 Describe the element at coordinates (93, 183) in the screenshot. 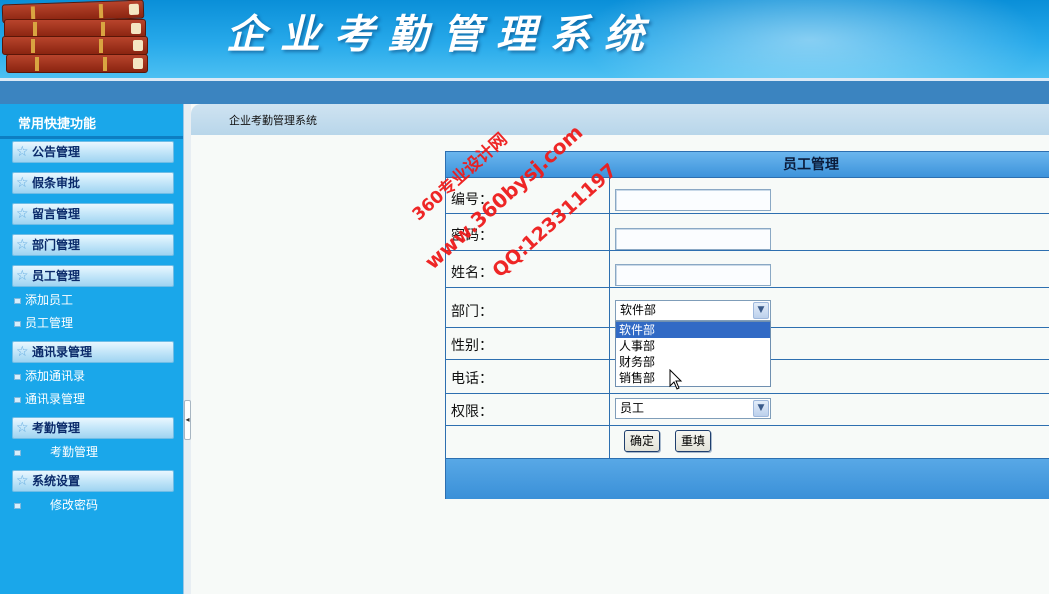

I see `menu-group-leave-approval: ☆ 假条审批` at that location.